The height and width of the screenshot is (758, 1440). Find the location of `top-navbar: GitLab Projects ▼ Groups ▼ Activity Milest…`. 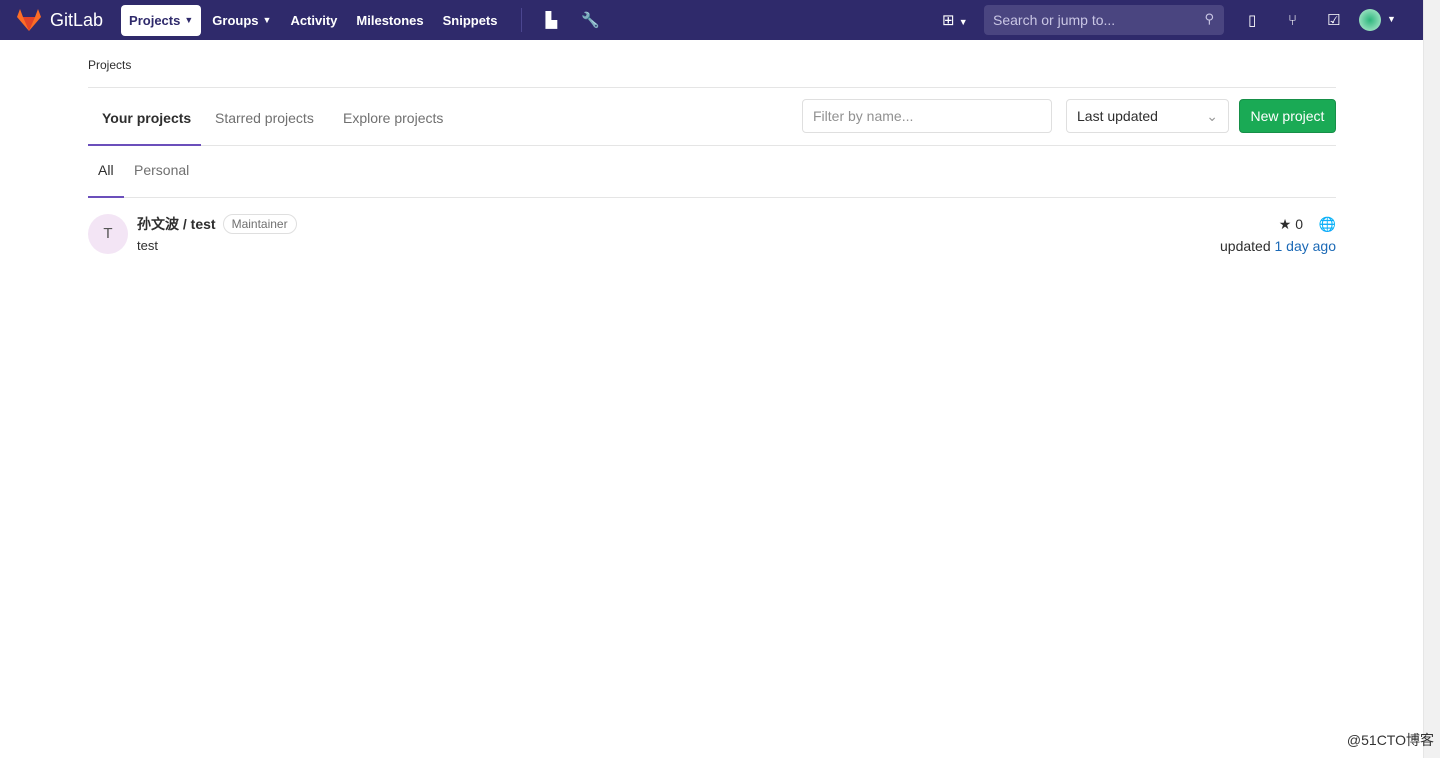

top-navbar: GitLab Projects ▼ Groups ▼ Activity Milest… is located at coordinates (711, 20).